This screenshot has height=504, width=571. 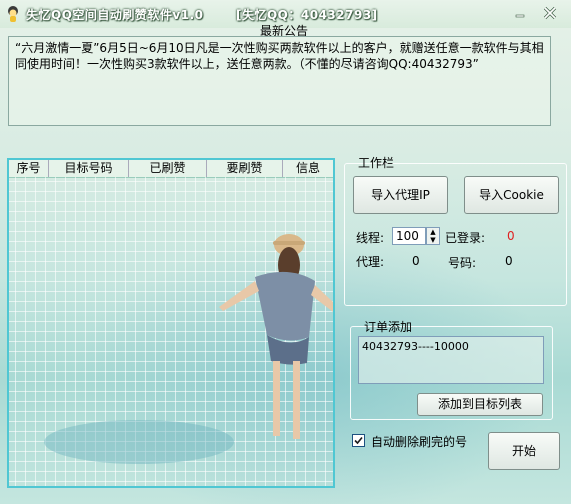 What do you see at coordinates (370, 262) in the screenshot?
I see `proxy-label: 代理:` at bounding box center [370, 262].